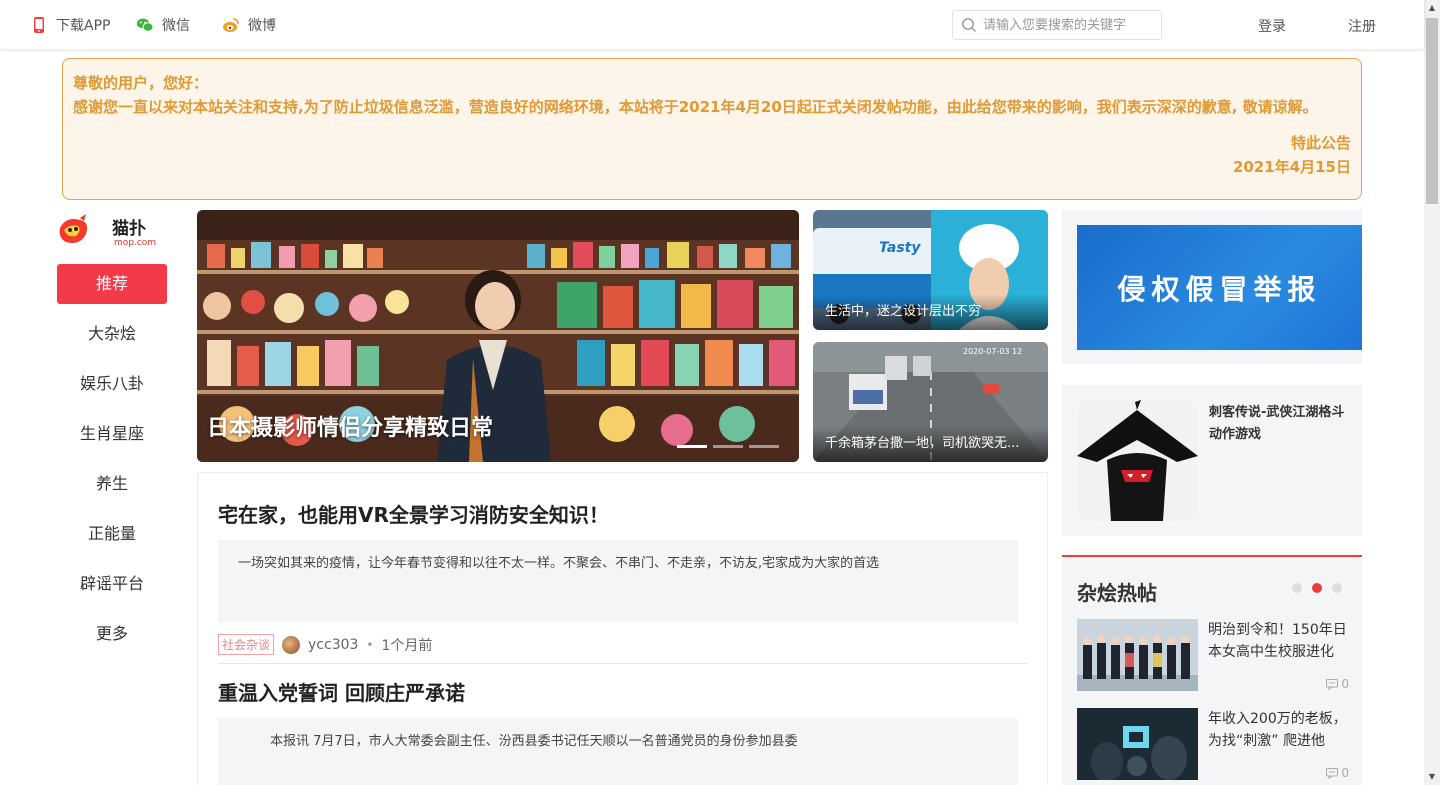 The width and height of the screenshot is (1440, 785). I want to click on site-logo: 猫扑 mop.com, so click(112, 231).